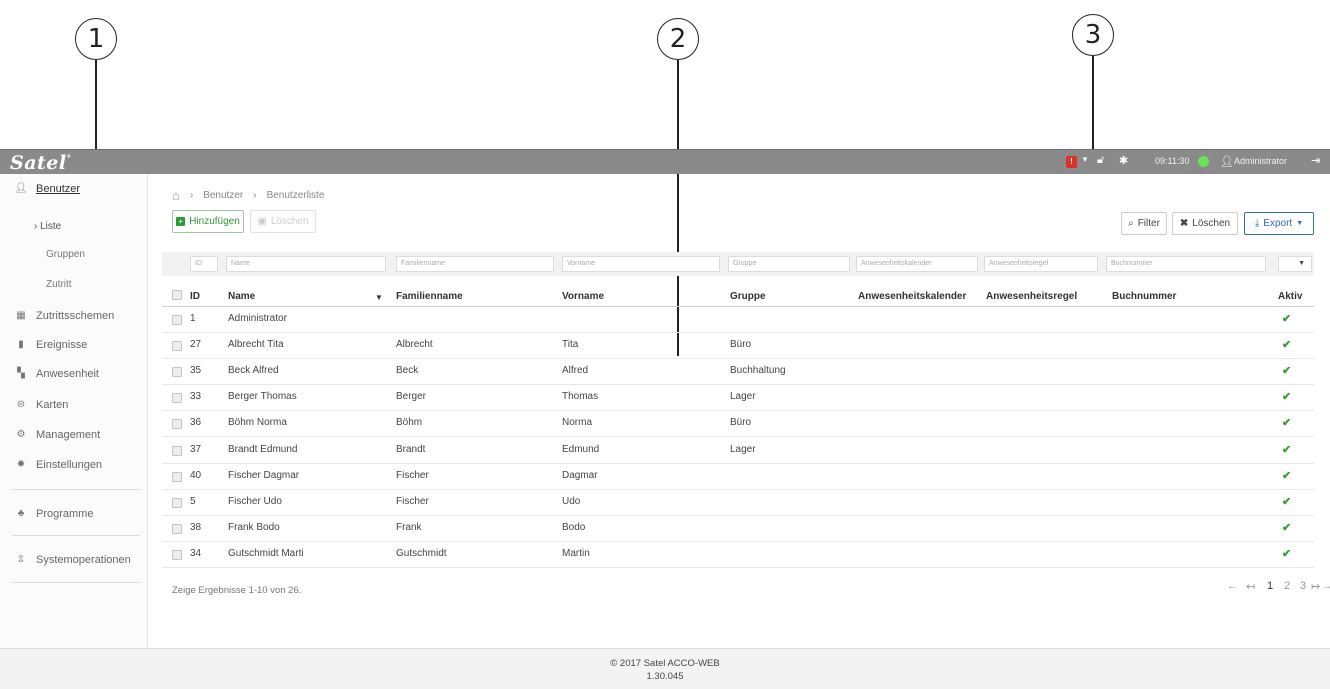  What do you see at coordinates (193, 318) in the screenshot?
I see `cell-id: 1` at bounding box center [193, 318].